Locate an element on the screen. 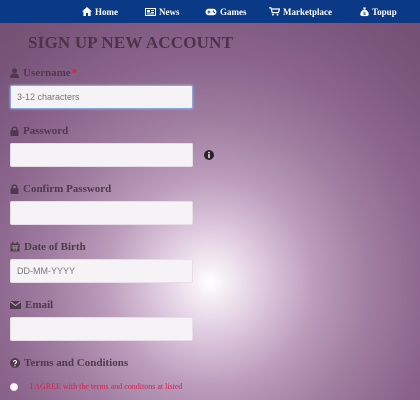  nav-marketplace: Marketplace is located at coordinates (300, 11).